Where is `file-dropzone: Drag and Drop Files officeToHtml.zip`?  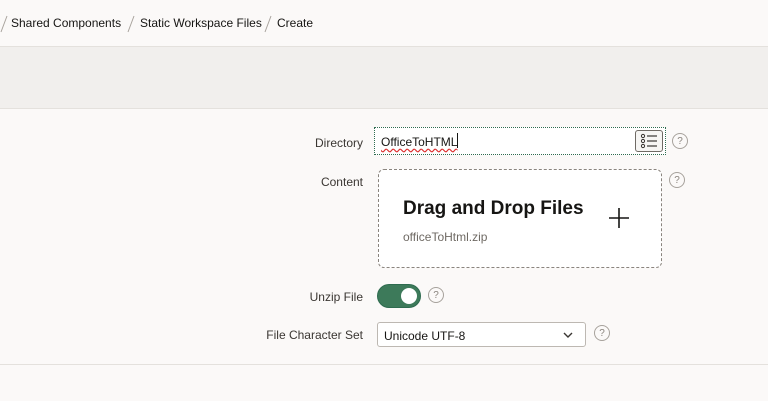 file-dropzone: Drag and Drop Files officeToHtml.zip is located at coordinates (520, 218).